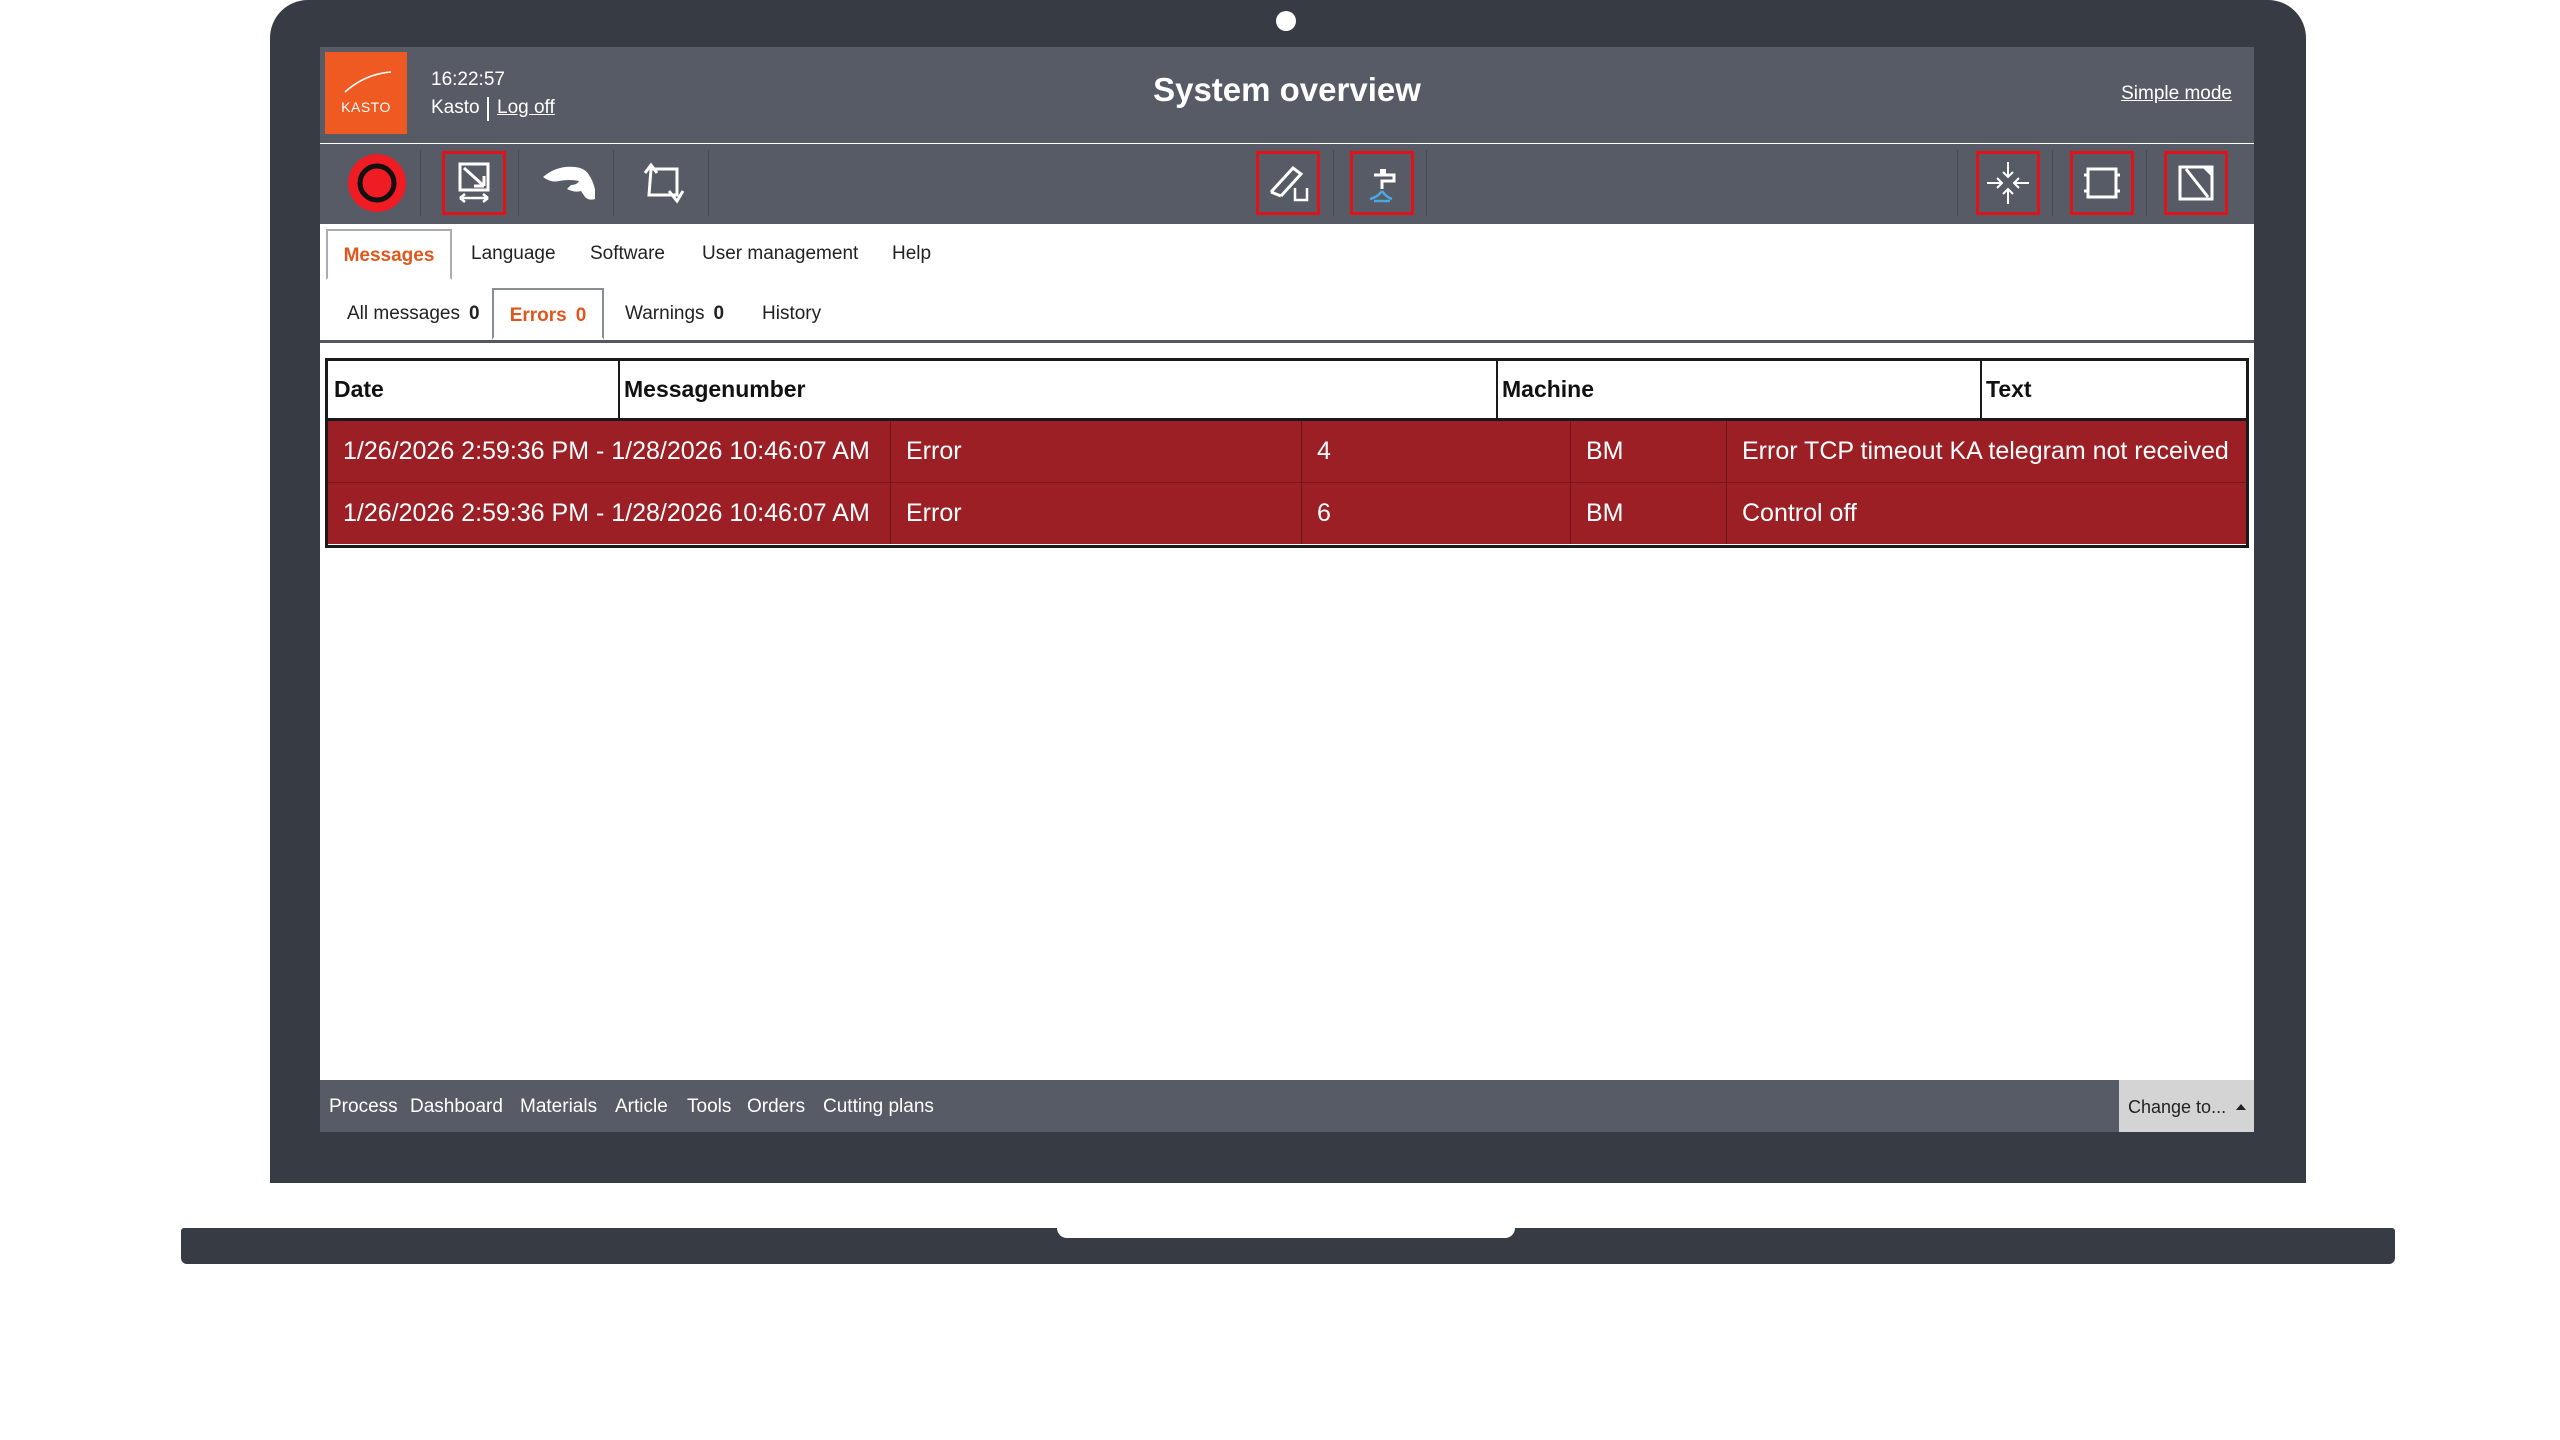  Describe the element at coordinates (1286, 1233) in the screenshot. I see `laptop-base-notch` at that location.